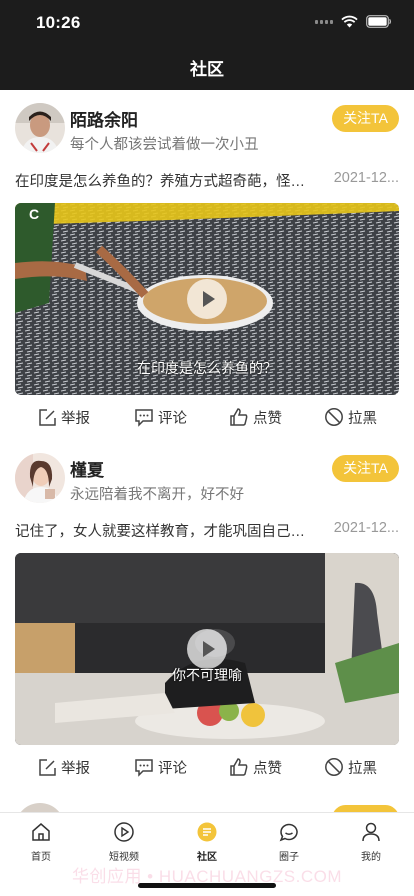  I want to click on battery-icon, so click(379, 21).